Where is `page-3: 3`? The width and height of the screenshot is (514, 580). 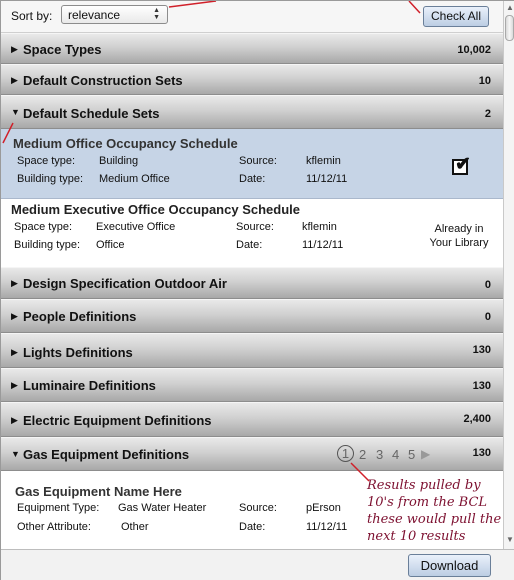
page-3: 3 is located at coordinates (379, 454).